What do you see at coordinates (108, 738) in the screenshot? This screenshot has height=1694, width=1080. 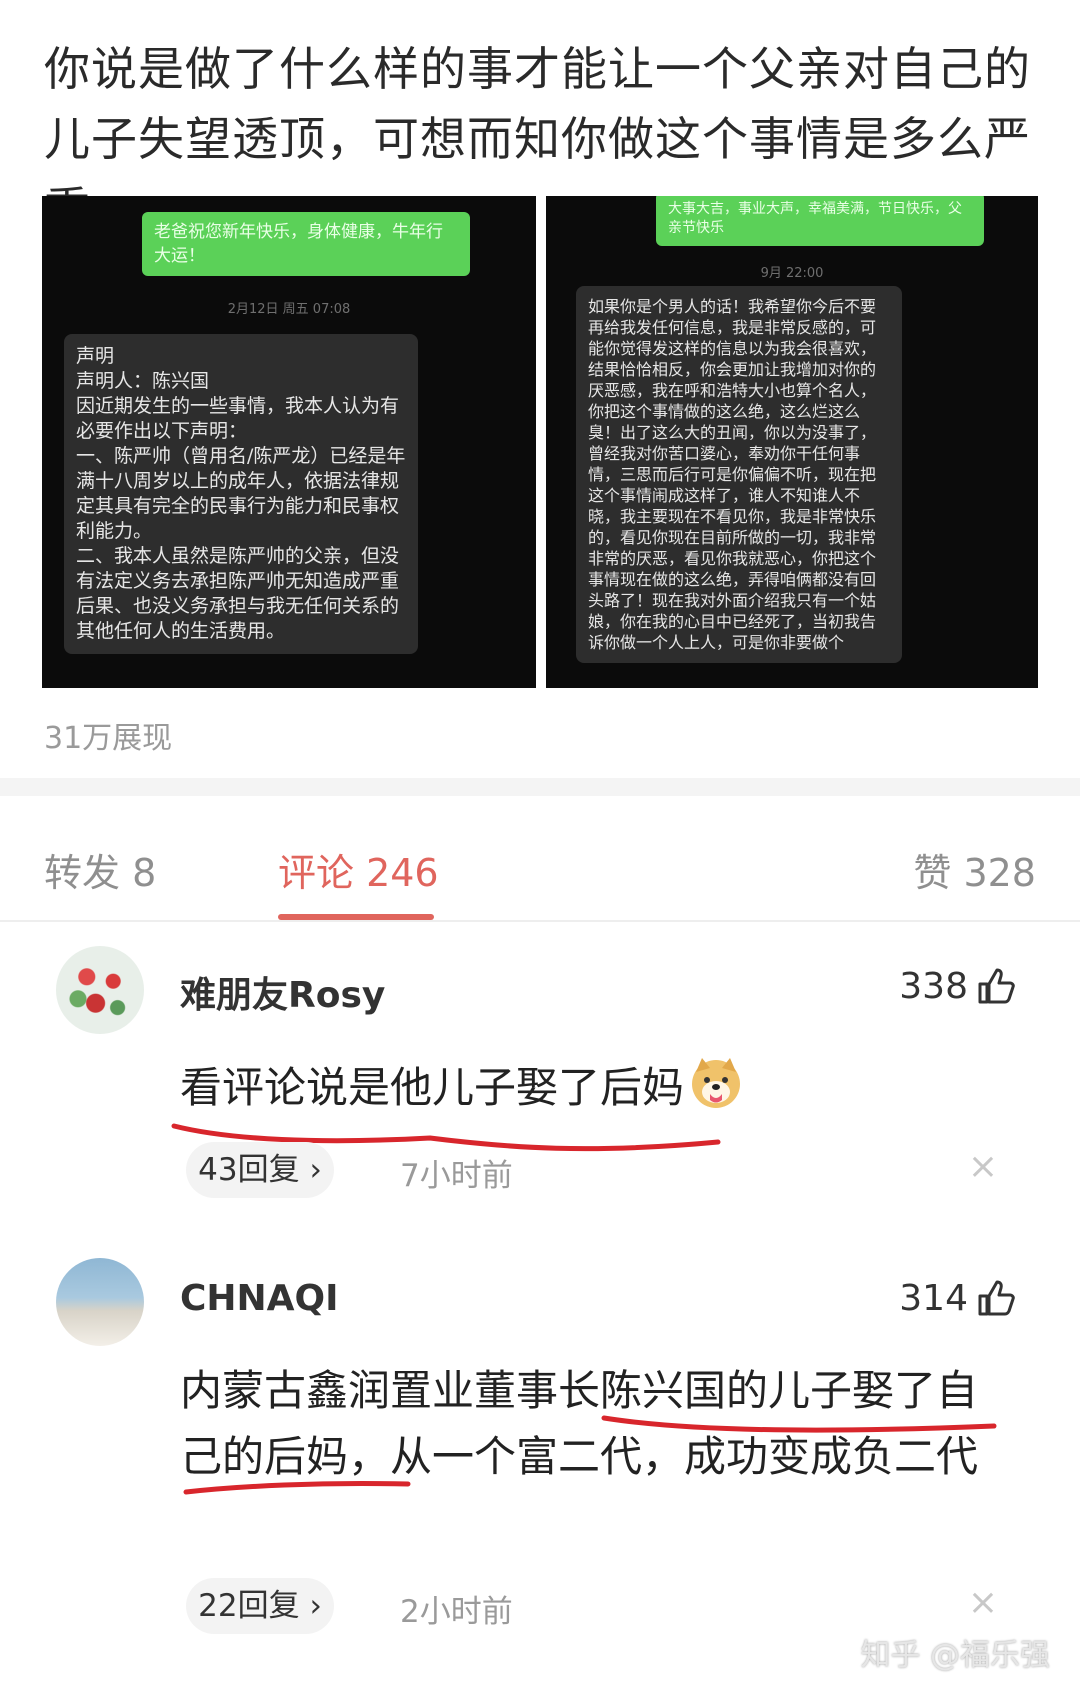 I see `view-count: 31万展现` at bounding box center [108, 738].